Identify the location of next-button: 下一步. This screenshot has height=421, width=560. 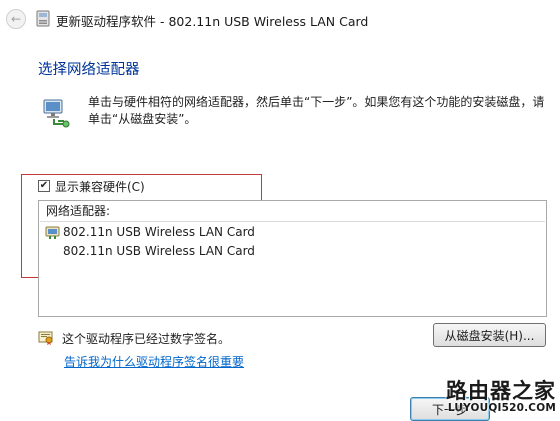
(450, 409).